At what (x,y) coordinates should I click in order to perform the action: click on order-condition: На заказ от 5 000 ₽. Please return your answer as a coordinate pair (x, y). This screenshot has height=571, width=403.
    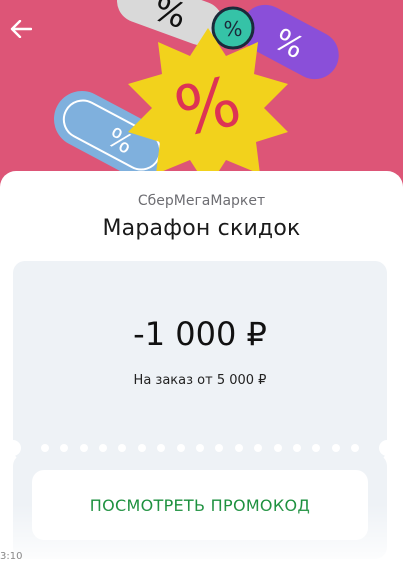
    Looking at the image, I should click on (200, 380).